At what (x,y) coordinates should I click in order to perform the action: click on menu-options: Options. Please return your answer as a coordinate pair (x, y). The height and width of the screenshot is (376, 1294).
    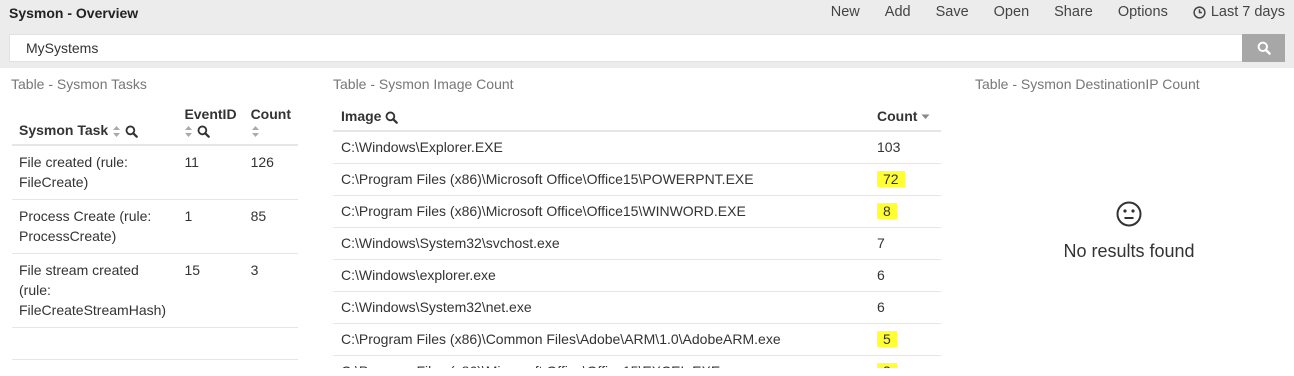
    Looking at the image, I should click on (1143, 12).